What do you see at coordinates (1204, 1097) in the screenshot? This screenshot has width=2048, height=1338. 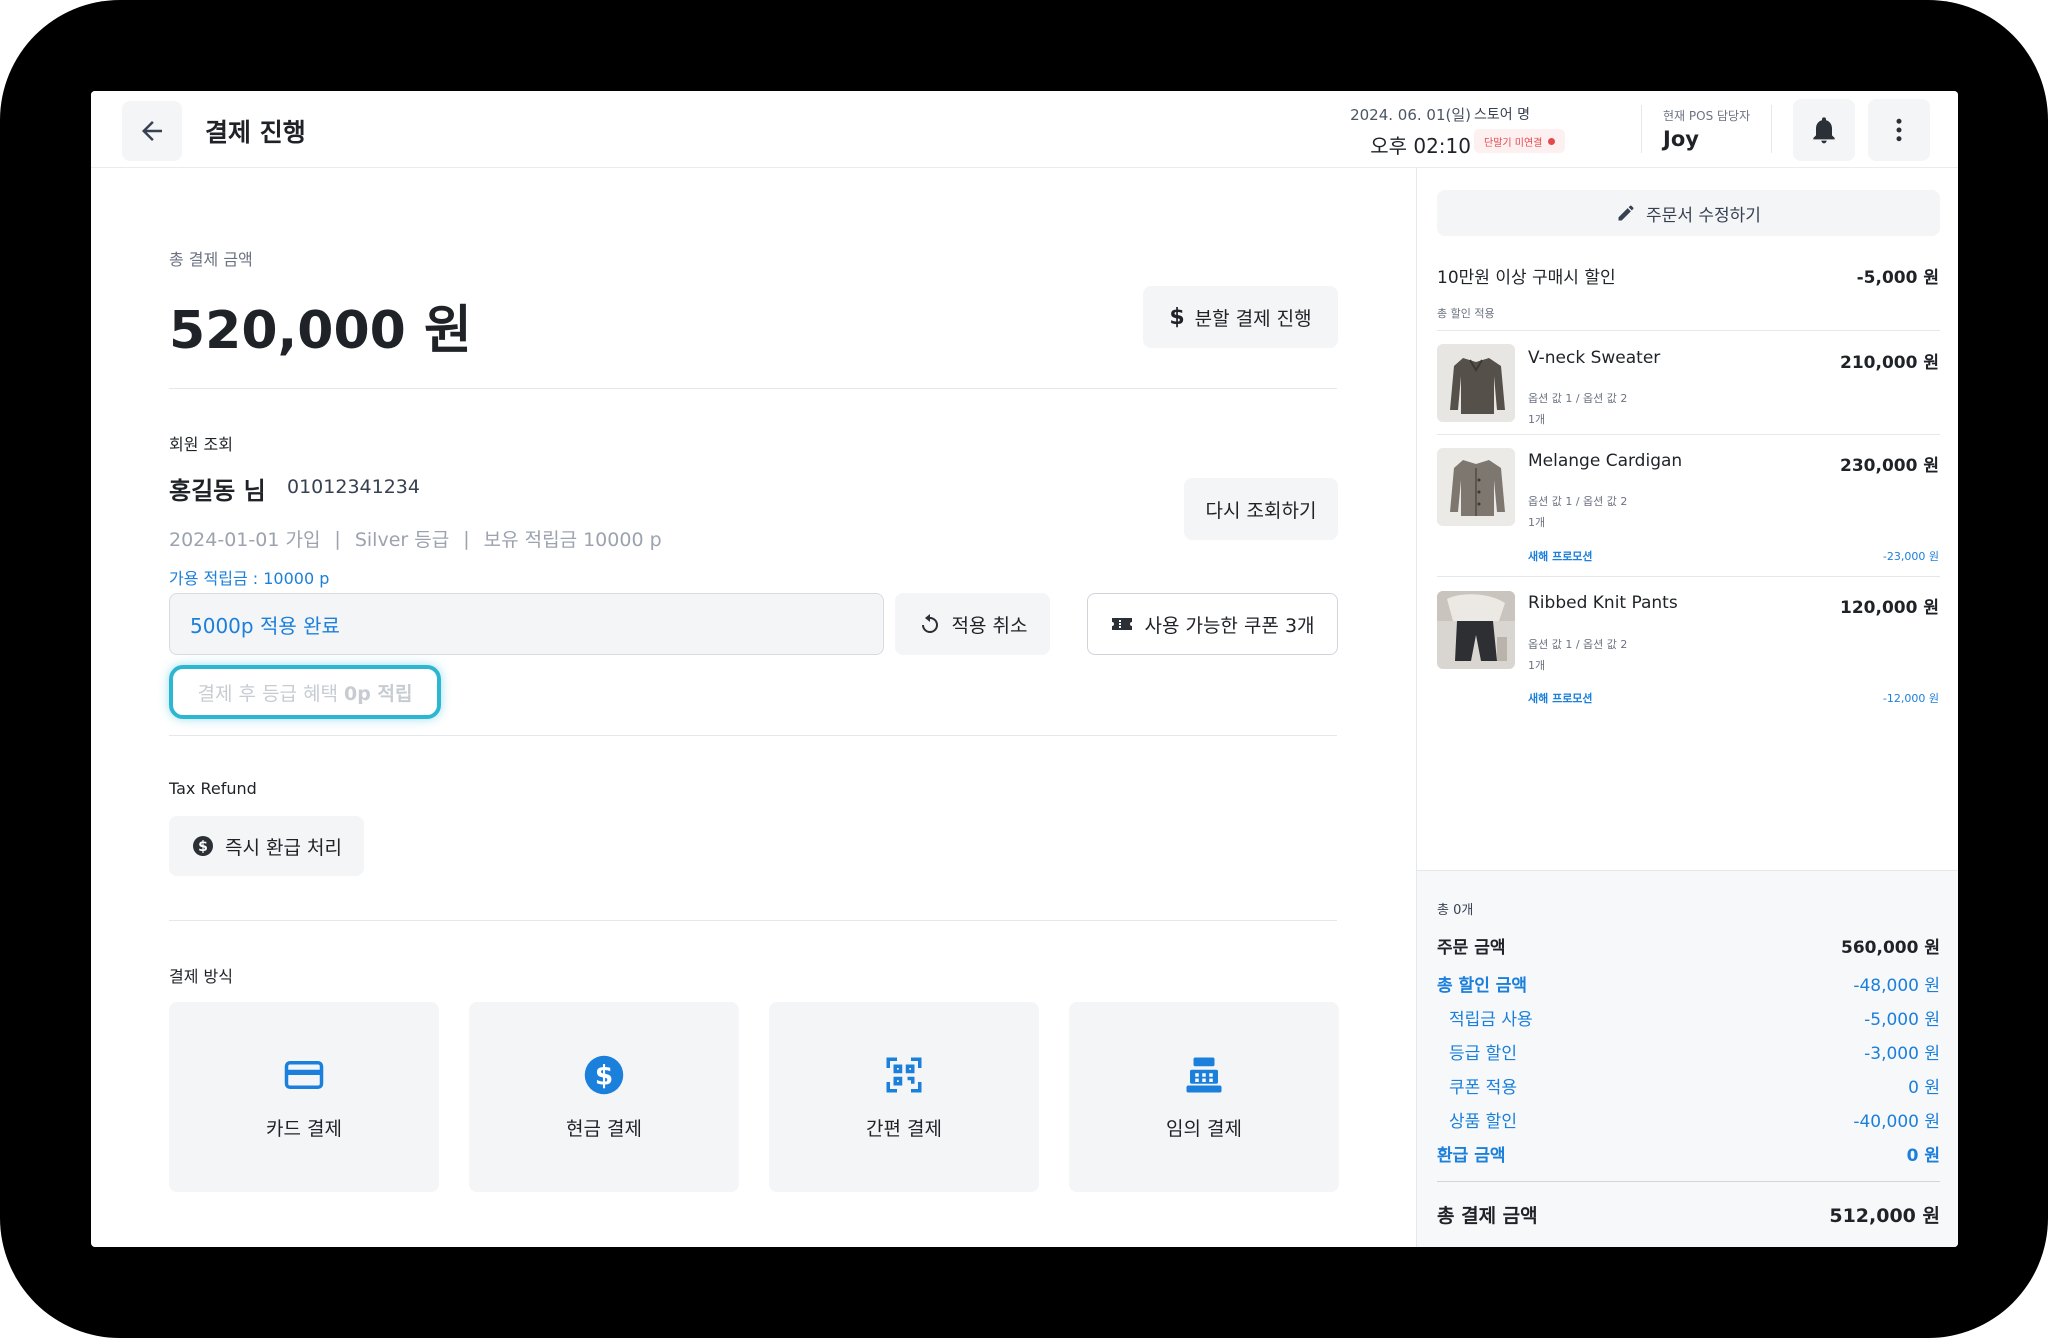 I see `custom-payment-button: 임의 결제` at bounding box center [1204, 1097].